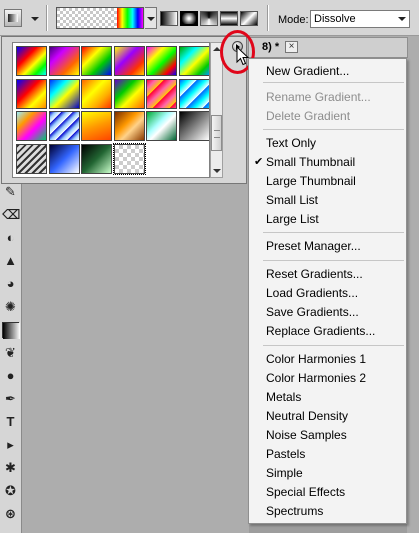  Describe the element at coordinates (64, 126) in the screenshot. I see `gradient-swatch-blue-stripe-white` at that location.